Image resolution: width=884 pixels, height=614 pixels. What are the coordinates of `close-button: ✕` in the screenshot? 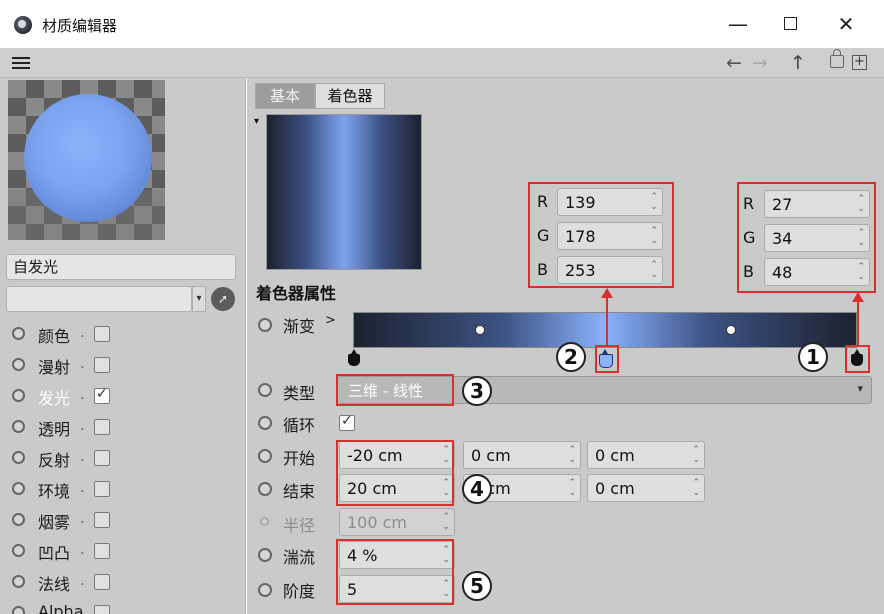 It's located at (846, 24).